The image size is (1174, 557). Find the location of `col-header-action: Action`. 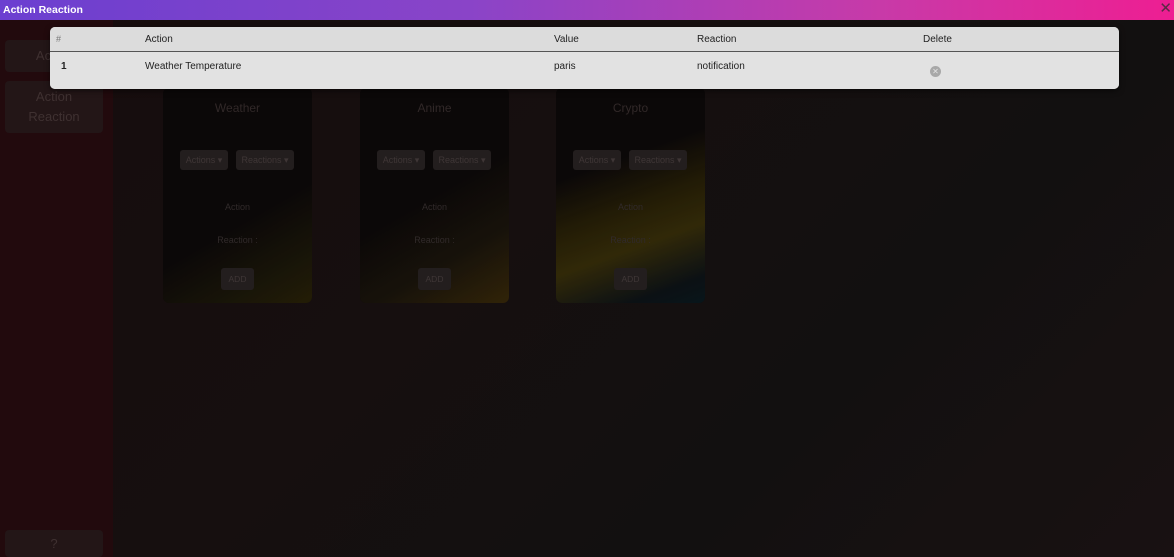

col-header-action: Action is located at coordinates (159, 39).